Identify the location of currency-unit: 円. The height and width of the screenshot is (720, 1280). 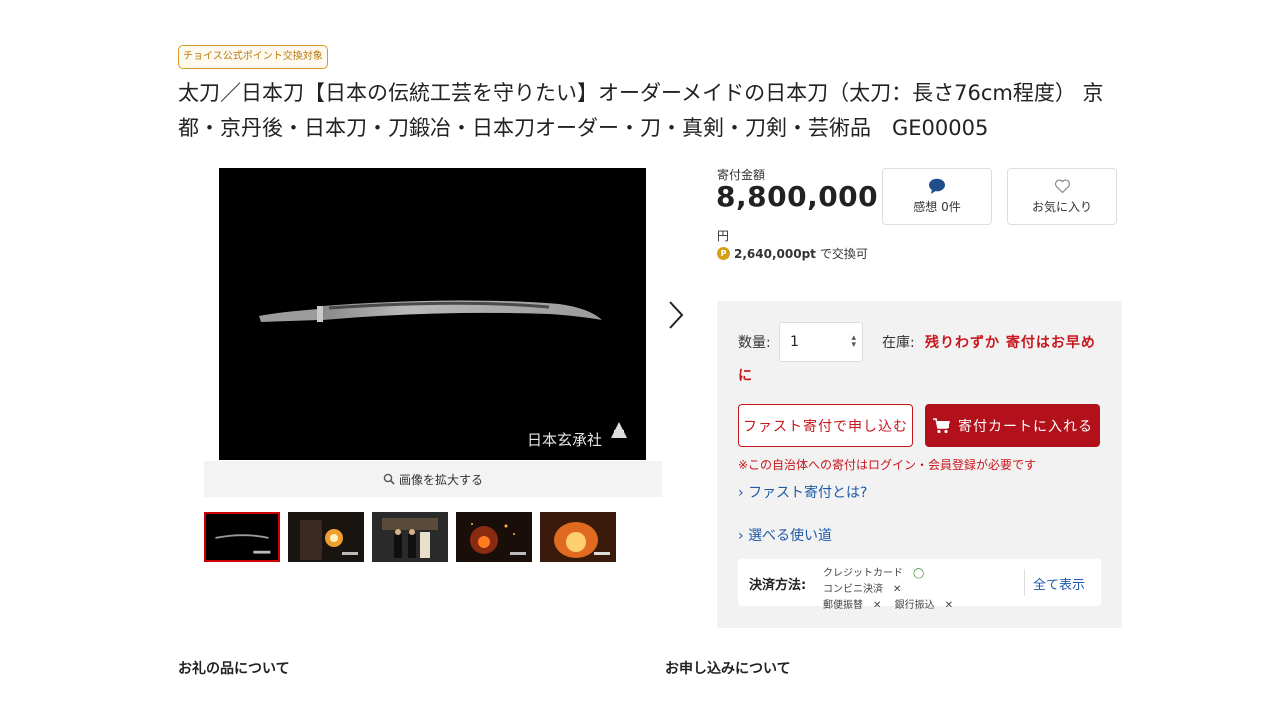
(723, 236).